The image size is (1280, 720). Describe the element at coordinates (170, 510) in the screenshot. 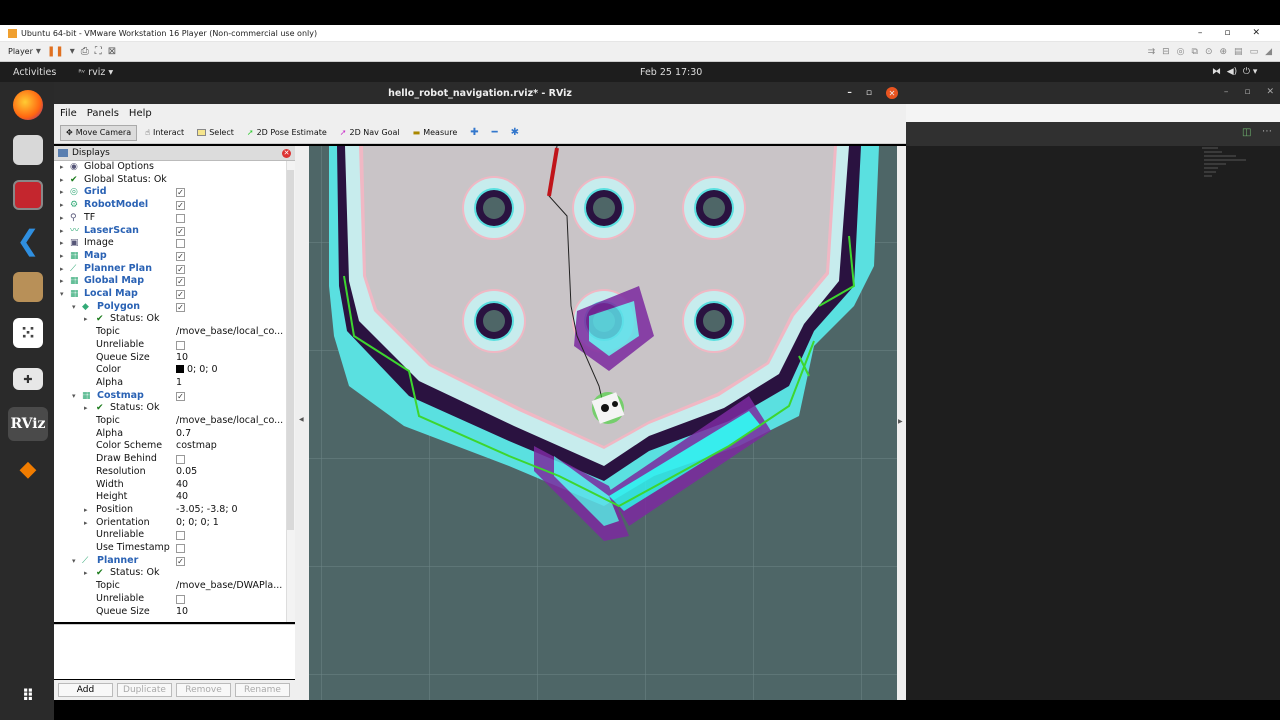

I see `tree-row: ▸ Position -3.05; -3.8; 0` at that location.